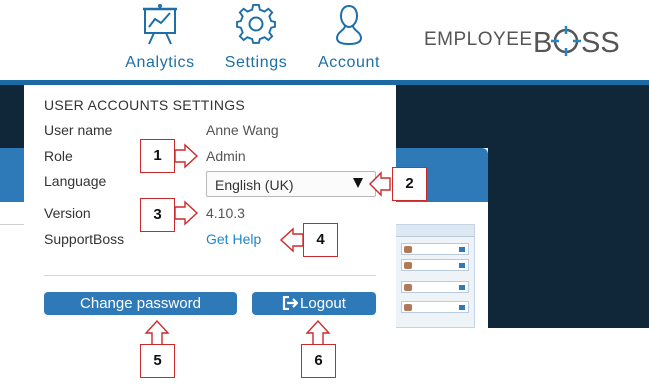  Describe the element at coordinates (157, 361) in the screenshot. I see `callout-5: 5` at that location.